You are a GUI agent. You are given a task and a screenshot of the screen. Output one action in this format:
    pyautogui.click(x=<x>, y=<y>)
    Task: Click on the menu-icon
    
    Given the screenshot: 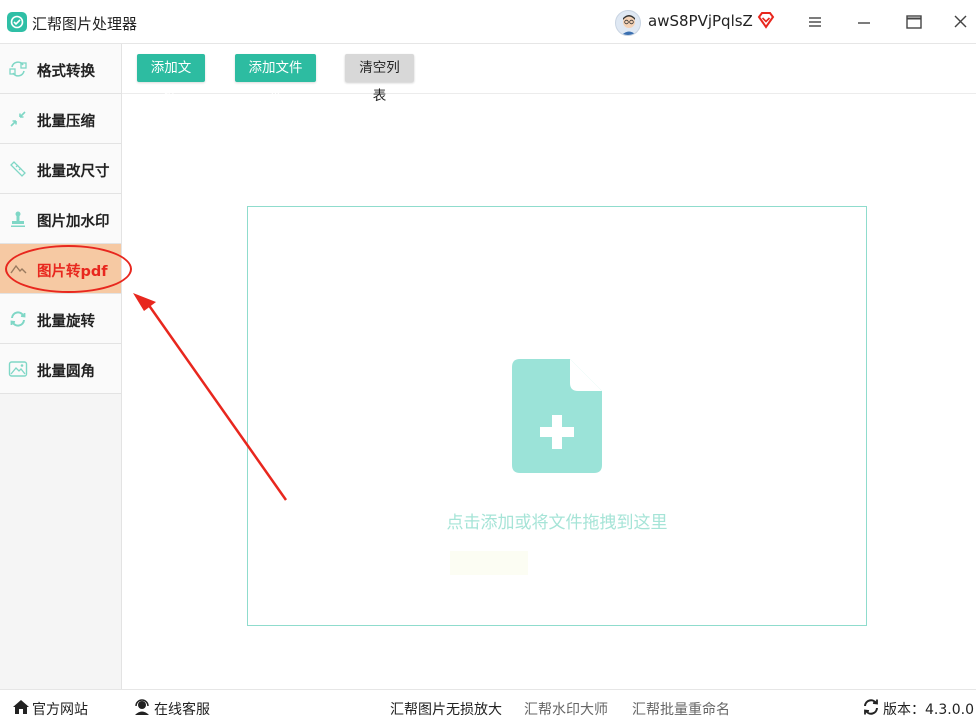 What is the action you would take?
    pyautogui.click(x=815, y=22)
    